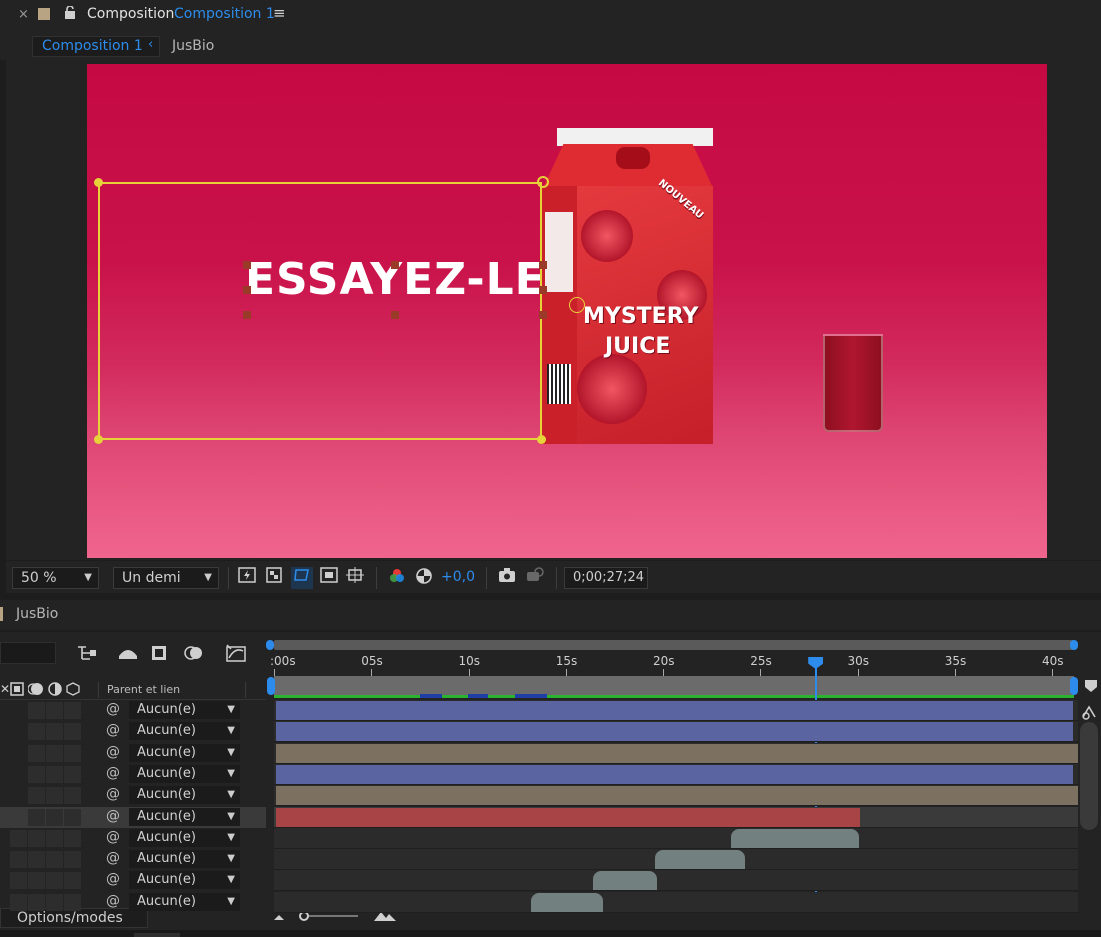  Describe the element at coordinates (606, 578) in the screenshot. I see `current-time-display: 0;00;27;24` at that location.